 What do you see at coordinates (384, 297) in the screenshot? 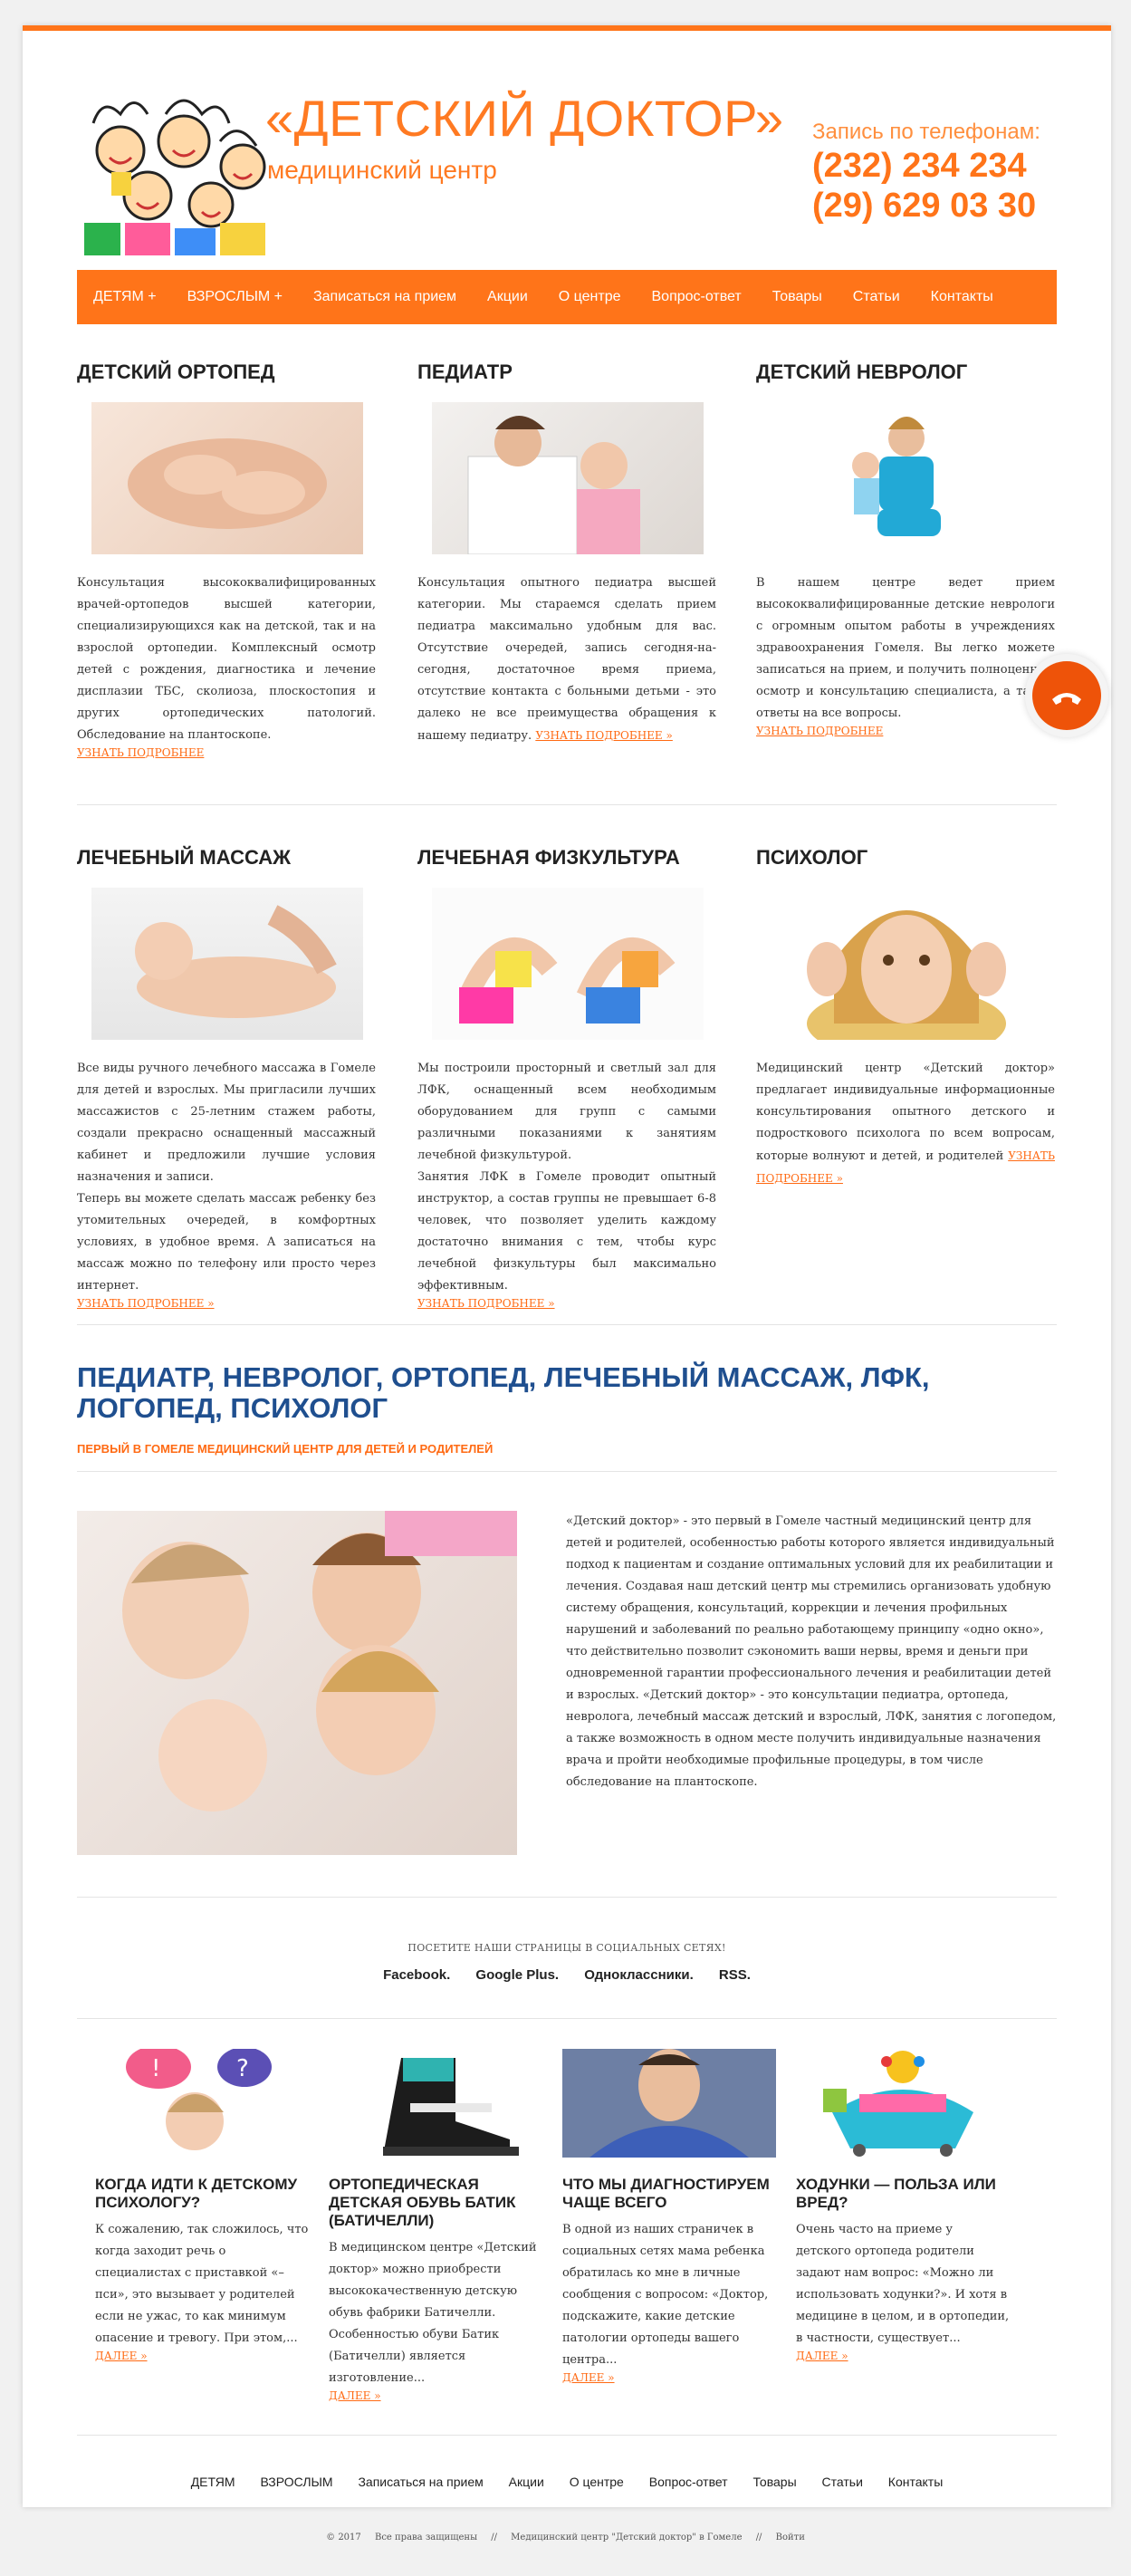
I see `nav-item-appointment: Записаться на прием` at bounding box center [384, 297].